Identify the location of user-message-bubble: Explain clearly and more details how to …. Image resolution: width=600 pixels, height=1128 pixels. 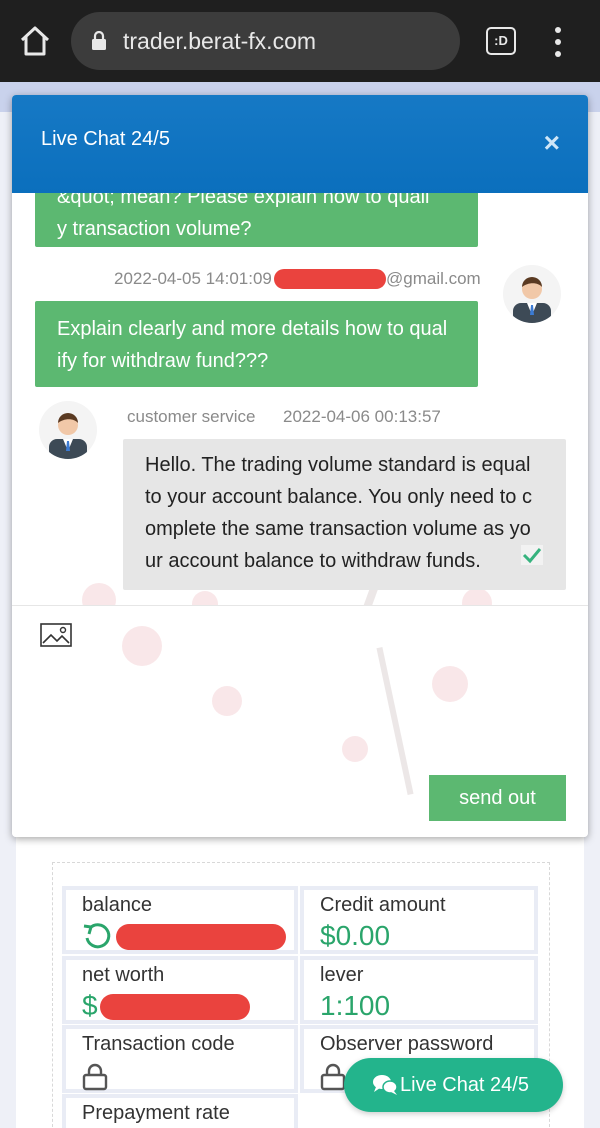
(256, 344).